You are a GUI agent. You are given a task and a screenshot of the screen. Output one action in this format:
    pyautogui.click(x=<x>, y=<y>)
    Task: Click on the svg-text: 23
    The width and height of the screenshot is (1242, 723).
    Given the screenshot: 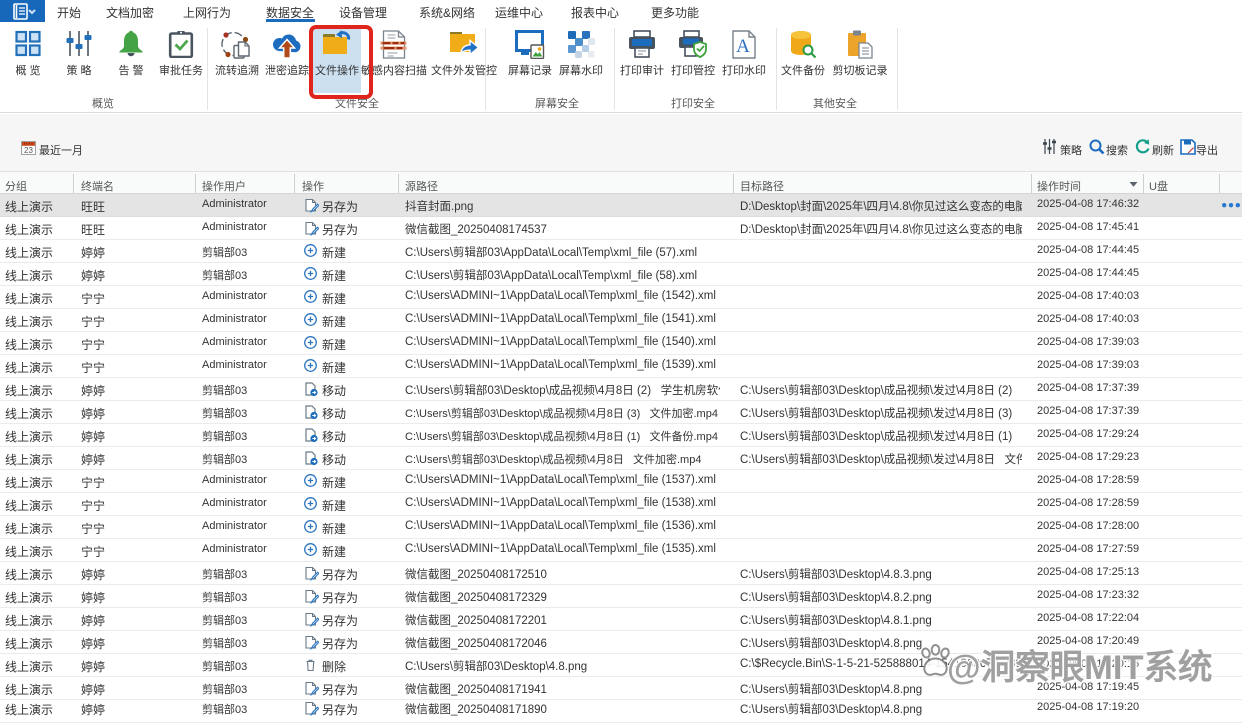 What is the action you would take?
    pyautogui.click(x=28, y=150)
    